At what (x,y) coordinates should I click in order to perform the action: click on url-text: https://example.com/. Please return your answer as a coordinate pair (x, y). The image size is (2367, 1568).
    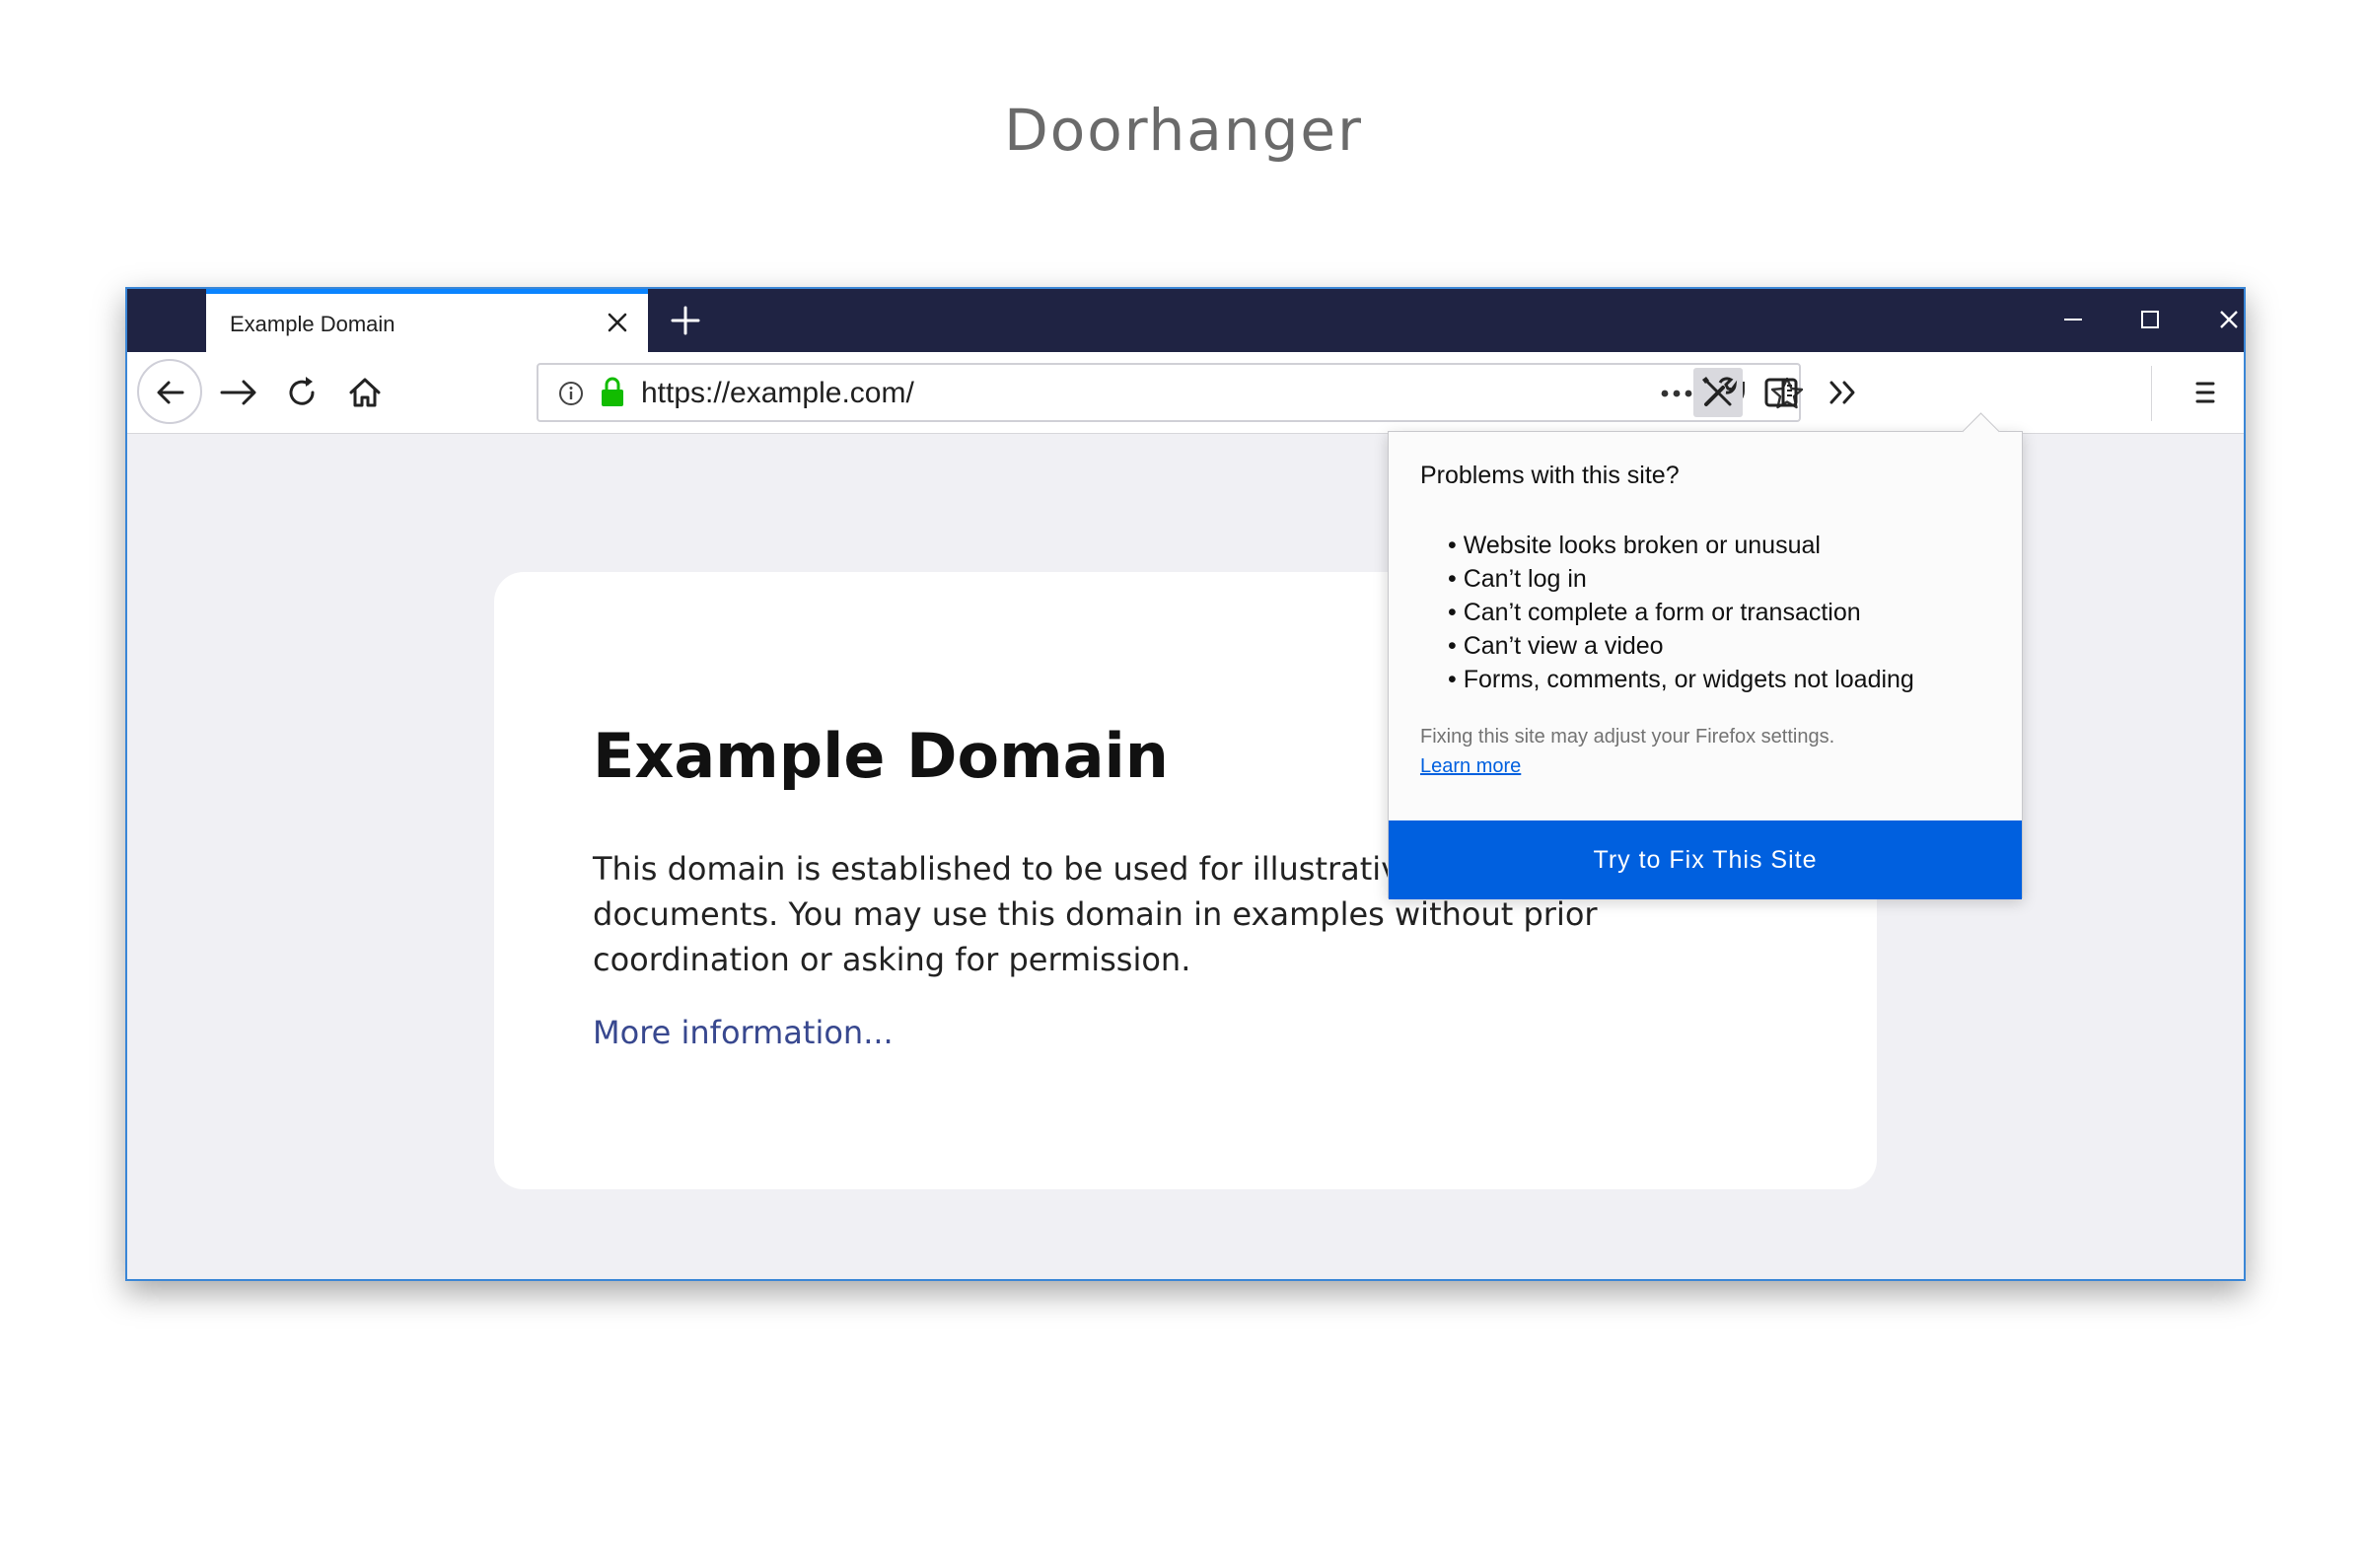
    Looking at the image, I should click on (777, 393).